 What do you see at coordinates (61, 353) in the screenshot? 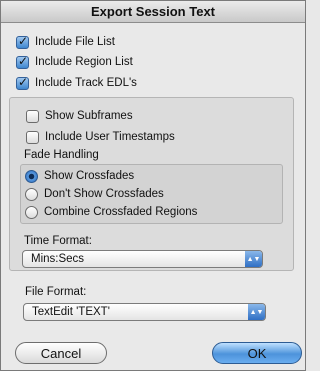
I see `cancel-button: Cancel` at bounding box center [61, 353].